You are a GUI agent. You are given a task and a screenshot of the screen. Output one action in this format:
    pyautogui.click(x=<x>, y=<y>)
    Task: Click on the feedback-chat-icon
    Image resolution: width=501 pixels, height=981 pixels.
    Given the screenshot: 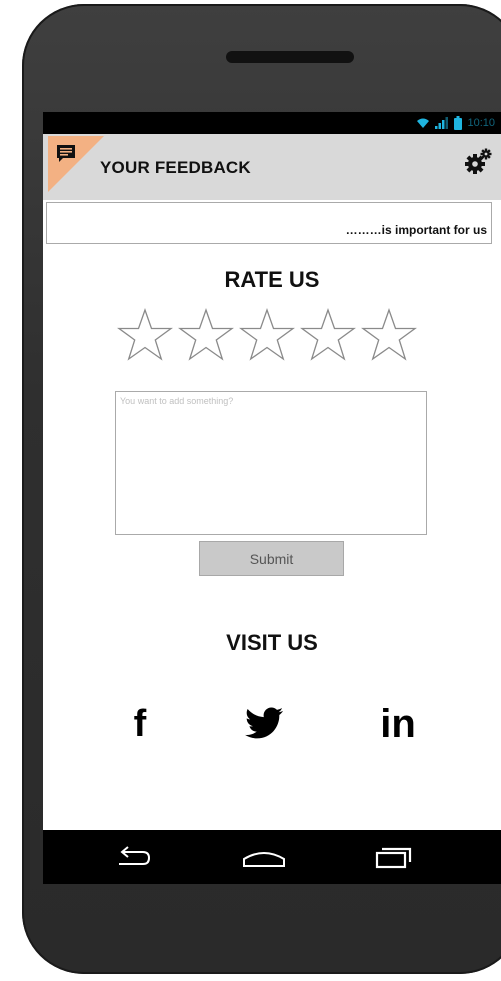 What is the action you would take?
    pyautogui.click(x=66, y=153)
    